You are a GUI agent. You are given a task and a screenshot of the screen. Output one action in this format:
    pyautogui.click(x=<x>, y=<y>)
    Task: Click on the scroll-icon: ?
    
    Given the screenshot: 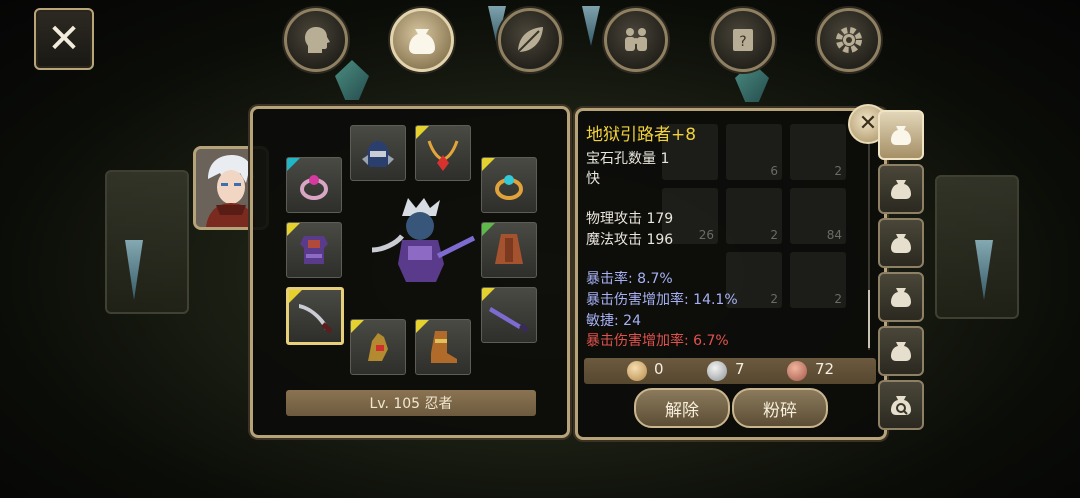 What is the action you would take?
    pyautogui.click(x=743, y=40)
    